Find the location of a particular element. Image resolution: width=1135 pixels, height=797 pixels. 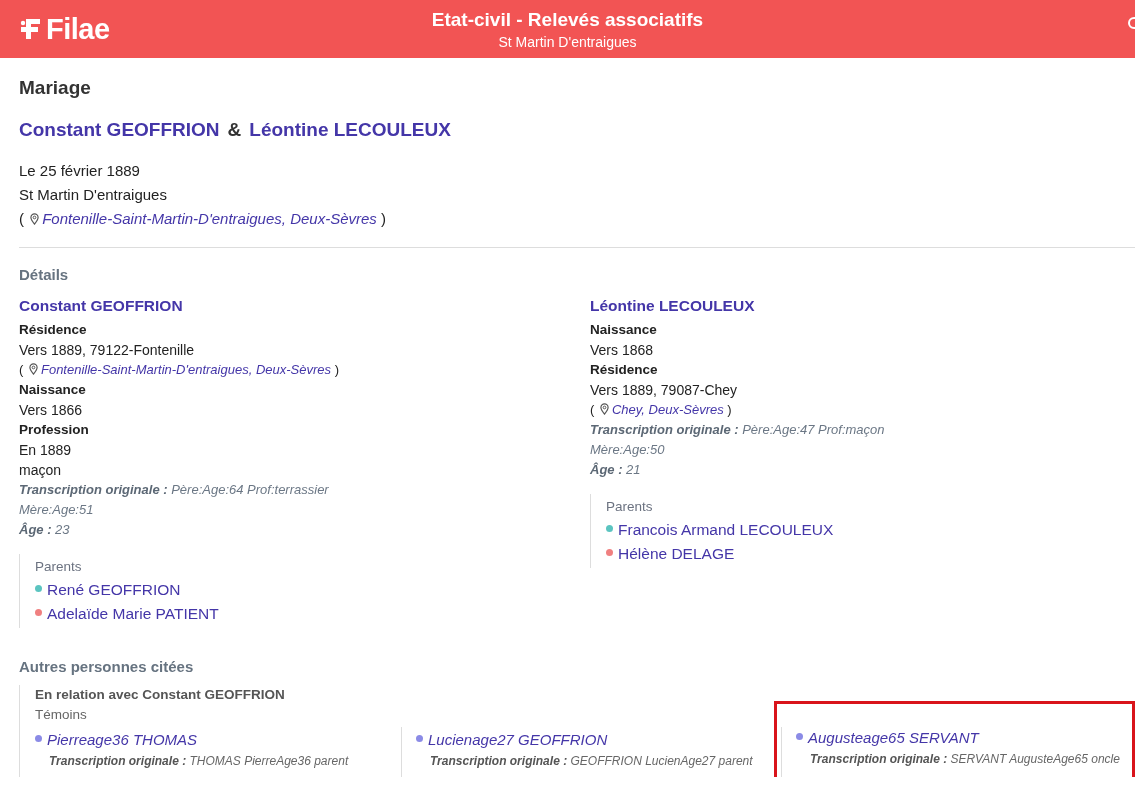

spouse-link: Constant GEOFFRION is located at coordinates (119, 130).